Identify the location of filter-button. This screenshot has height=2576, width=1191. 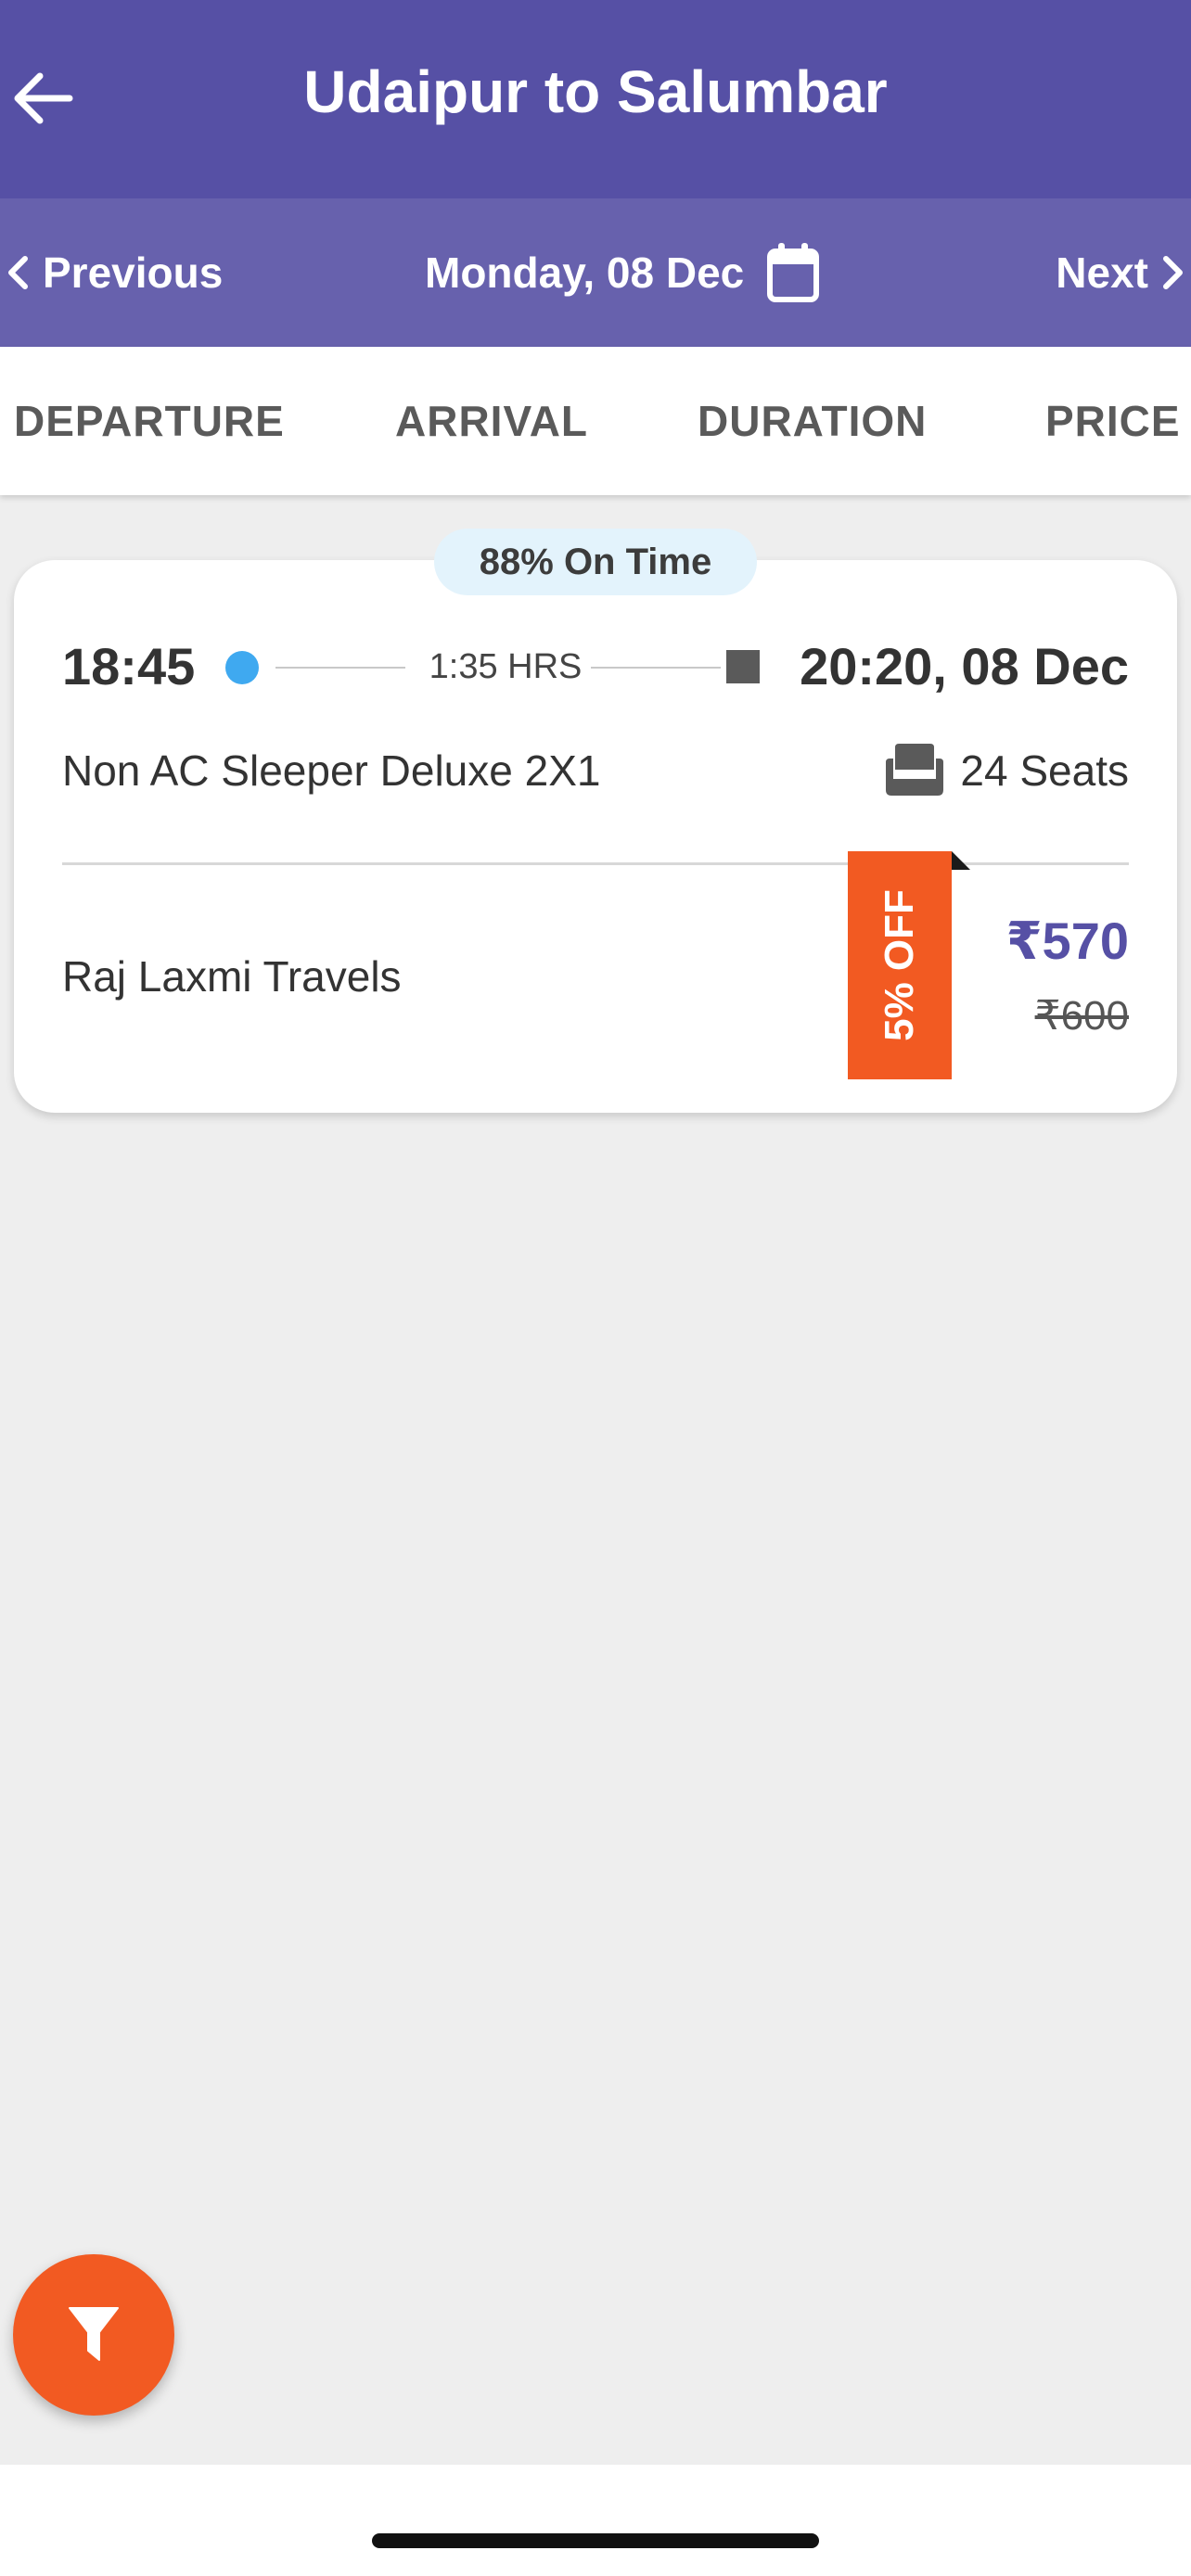
(93, 2335).